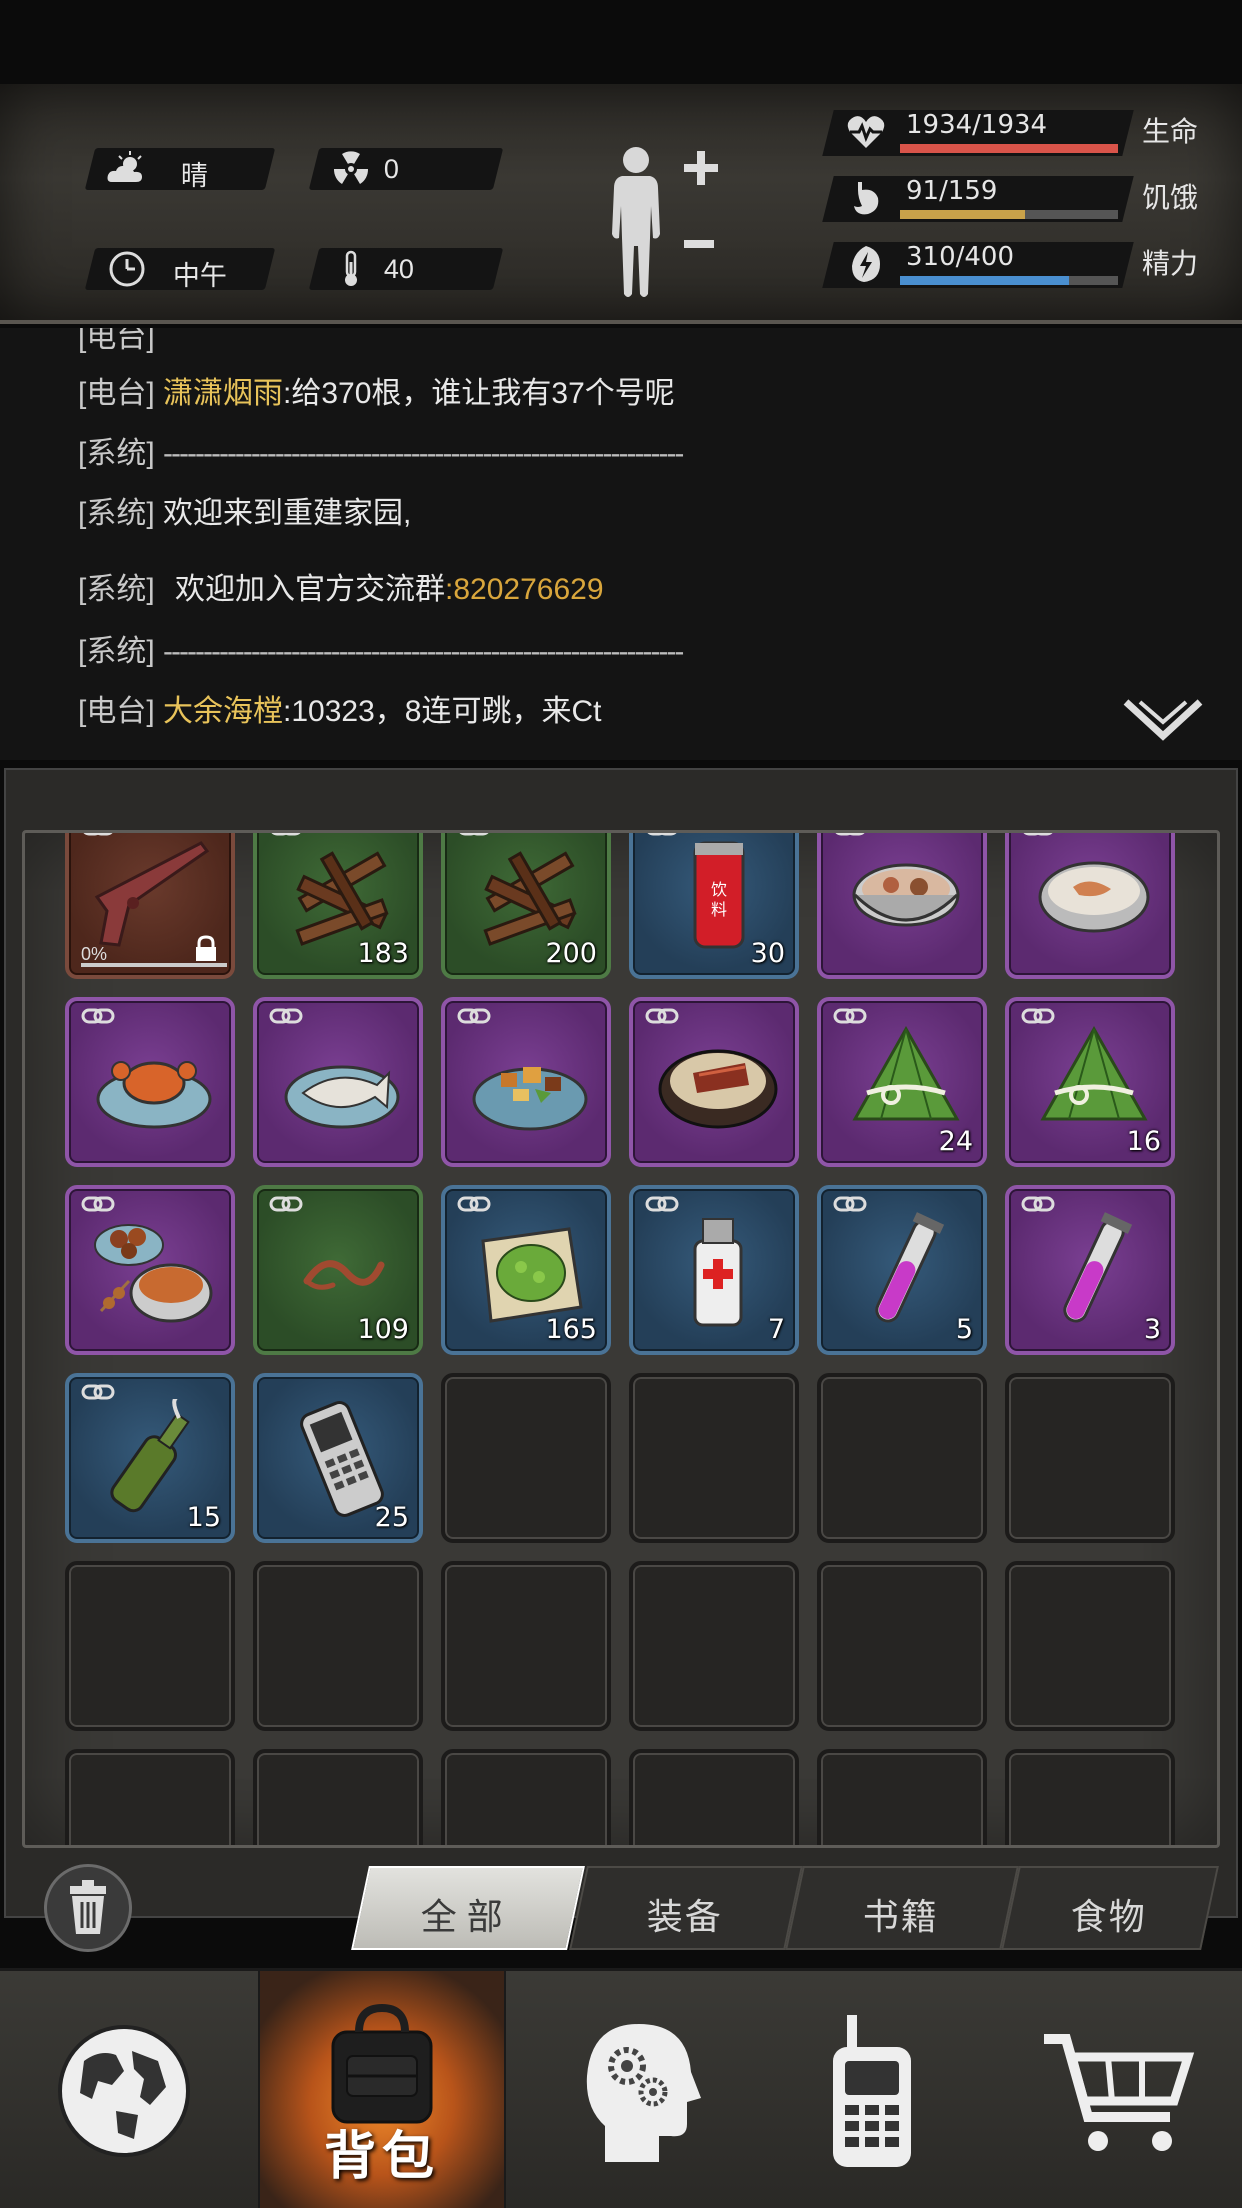 This screenshot has height=2208, width=1242. What do you see at coordinates (398, 269) in the screenshot?
I see `temperature-value: 40` at bounding box center [398, 269].